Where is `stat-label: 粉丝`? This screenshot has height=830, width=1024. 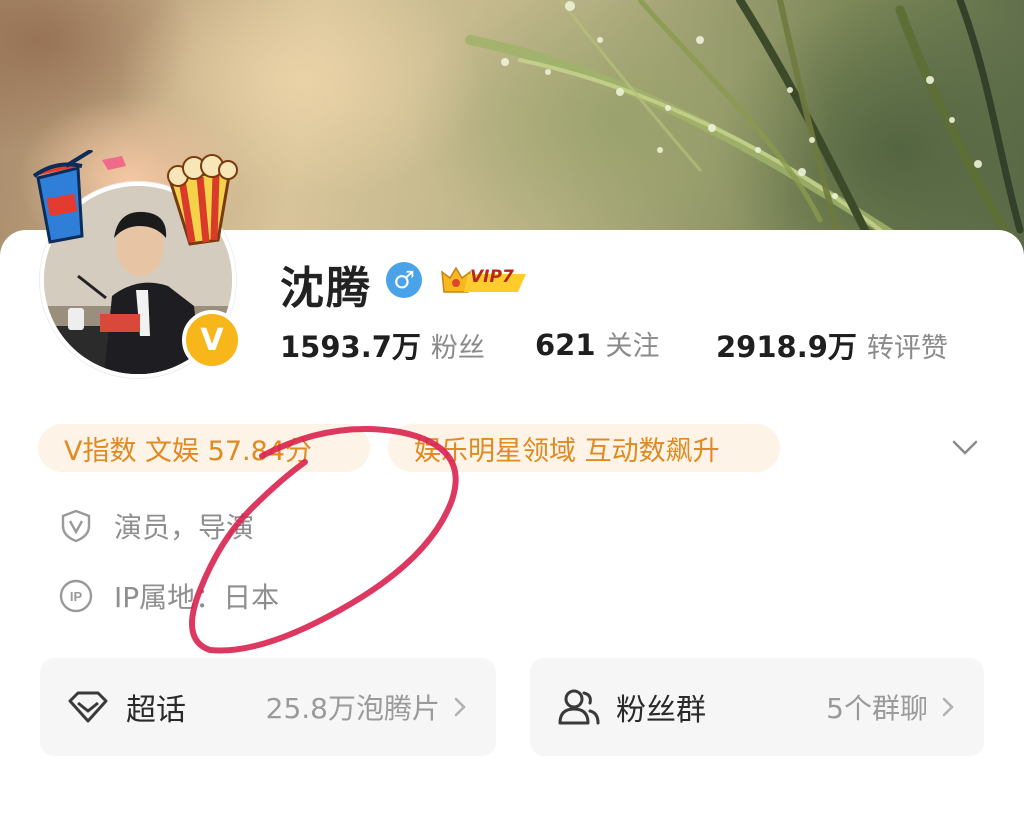
stat-label: 粉丝 is located at coordinates (457, 348).